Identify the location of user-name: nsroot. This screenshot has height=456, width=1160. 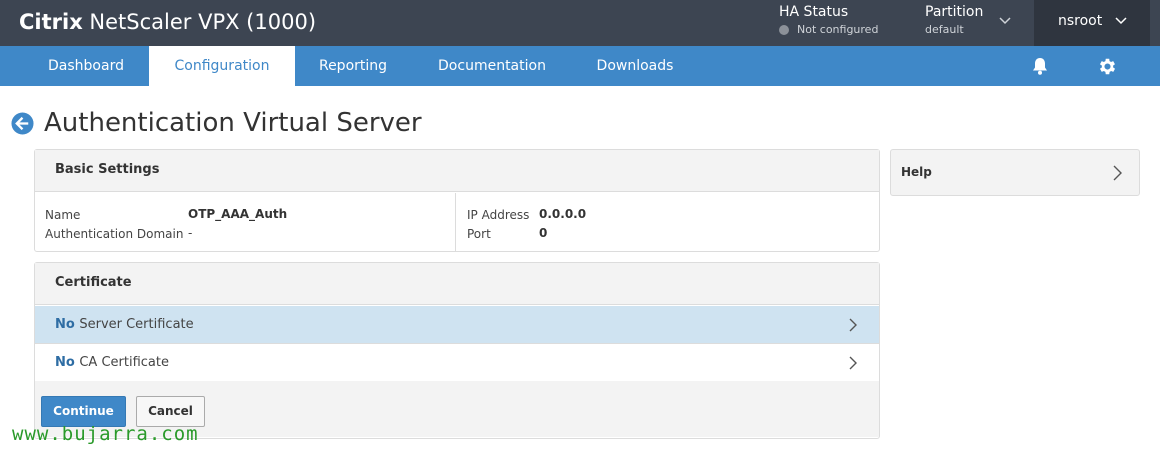
(1080, 21).